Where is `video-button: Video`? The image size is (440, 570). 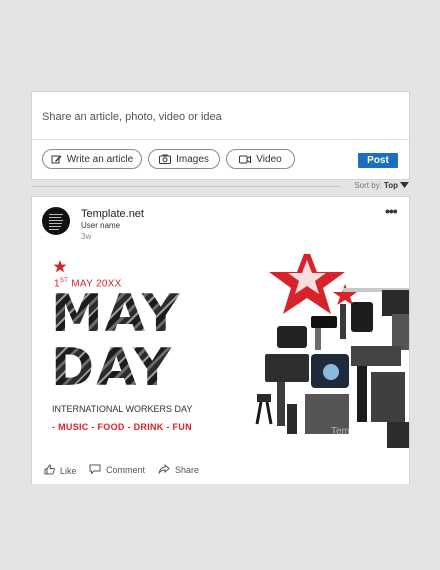 video-button: Video is located at coordinates (260, 159).